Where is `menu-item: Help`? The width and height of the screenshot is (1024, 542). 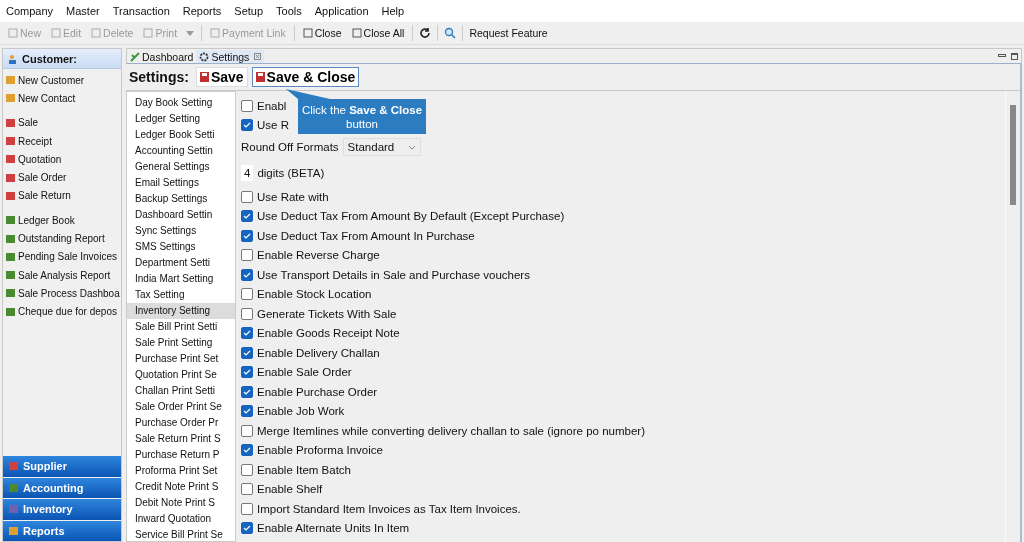 menu-item: Help is located at coordinates (393, 11).